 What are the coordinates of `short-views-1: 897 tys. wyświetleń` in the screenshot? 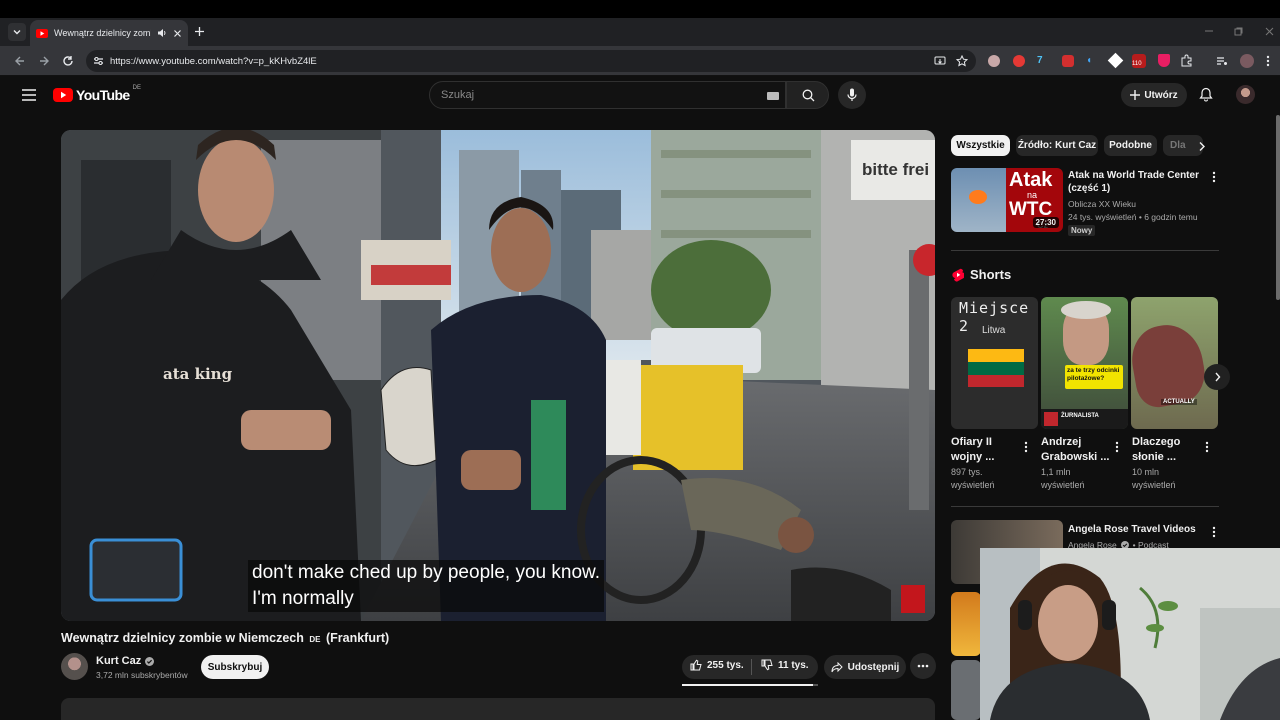 It's located at (991, 479).